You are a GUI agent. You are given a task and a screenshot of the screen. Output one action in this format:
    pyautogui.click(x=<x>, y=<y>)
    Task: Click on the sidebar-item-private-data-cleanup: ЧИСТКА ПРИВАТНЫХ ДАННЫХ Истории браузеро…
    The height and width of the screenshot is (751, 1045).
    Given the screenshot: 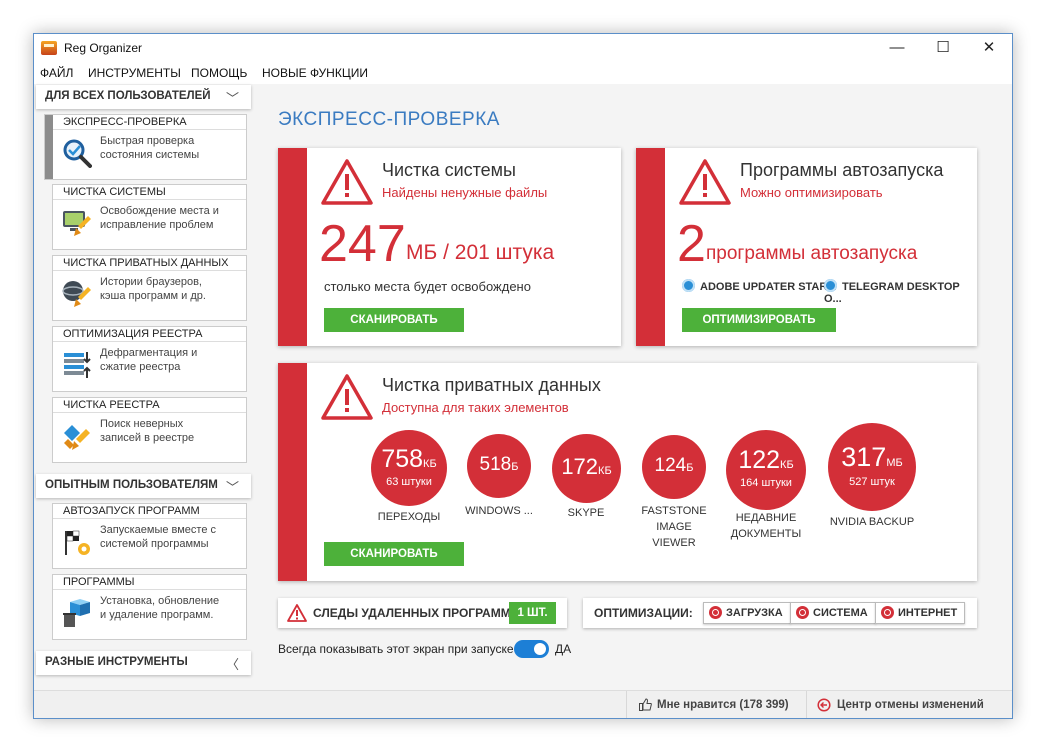 What is the action you would take?
    pyautogui.click(x=149, y=288)
    